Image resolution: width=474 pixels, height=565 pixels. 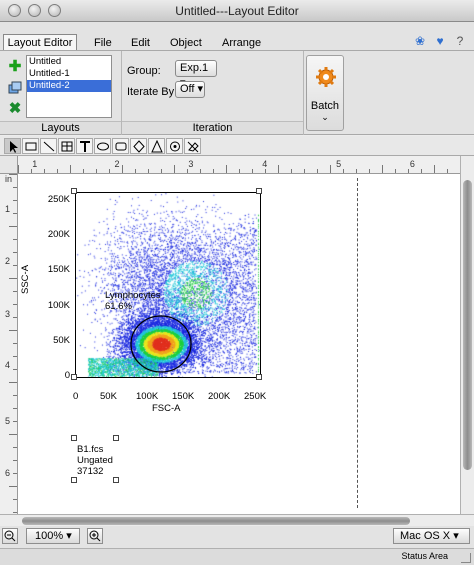 What do you see at coordinates (152, 92) in the screenshot?
I see `iterate-by-label: Iterate By:` at bounding box center [152, 92].